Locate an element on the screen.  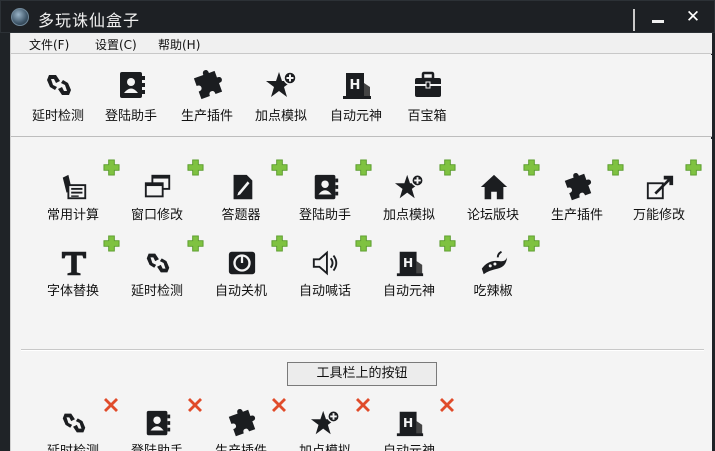
tool-item-delay-check: 延时检测 is located at coordinates (157, 270).